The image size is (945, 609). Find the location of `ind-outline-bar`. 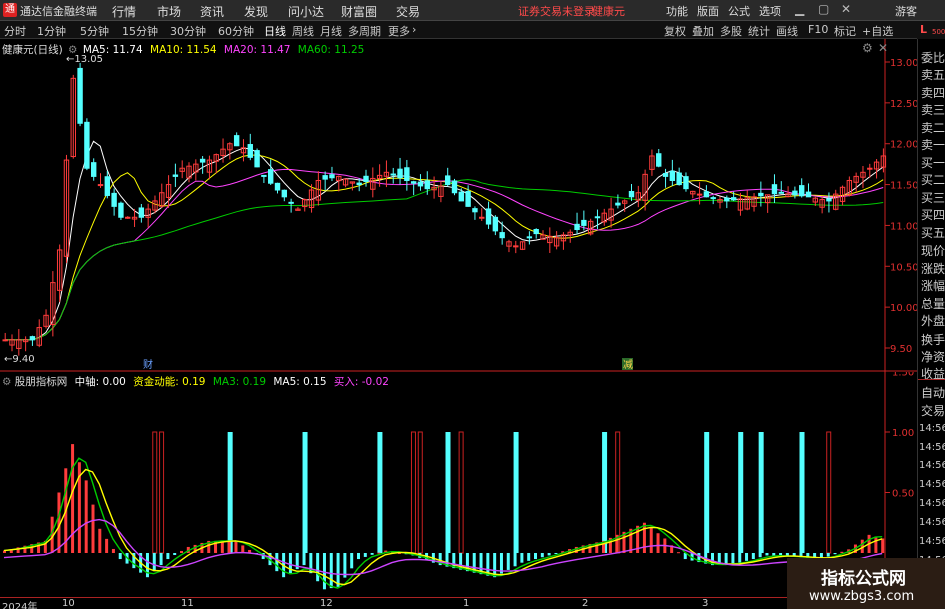

ind-outline-bar is located at coordinates (461, 492).